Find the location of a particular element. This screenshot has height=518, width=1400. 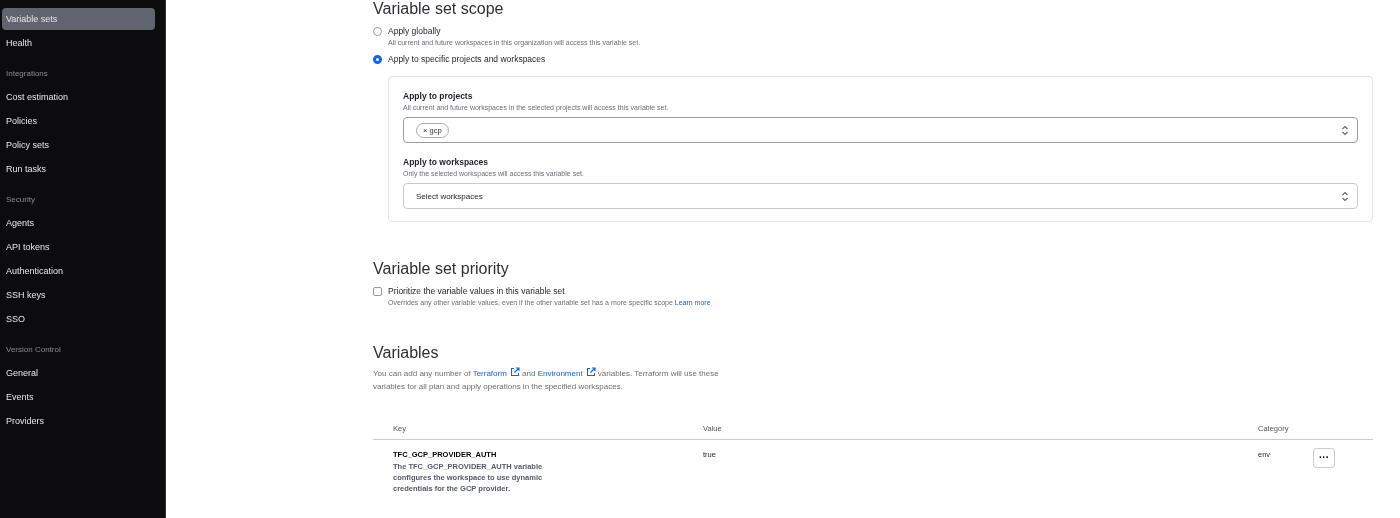

section-title: Variables is located at coordinates (406, 353).